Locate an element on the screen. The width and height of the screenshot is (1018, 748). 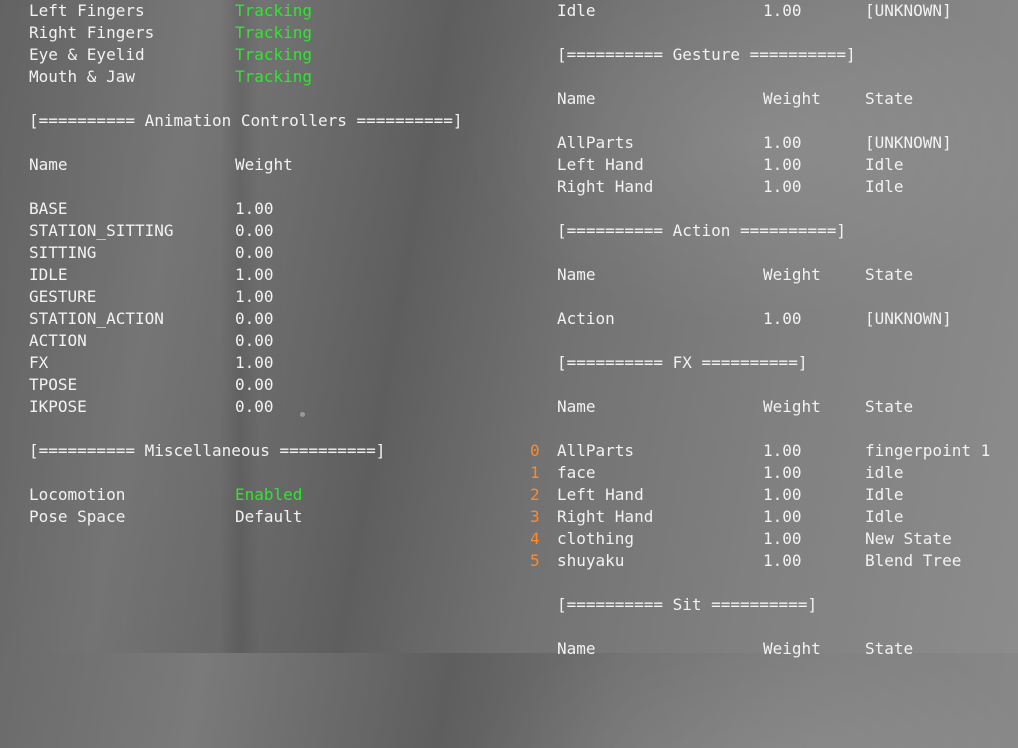
controller-name: IDLE is located at coordinates (48, 274).